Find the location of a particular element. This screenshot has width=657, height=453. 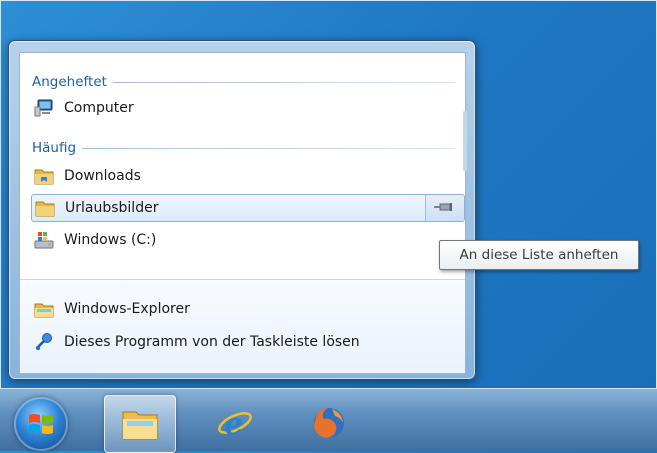

frequent-header-label: Häufig is located at coordinates (54, 148).